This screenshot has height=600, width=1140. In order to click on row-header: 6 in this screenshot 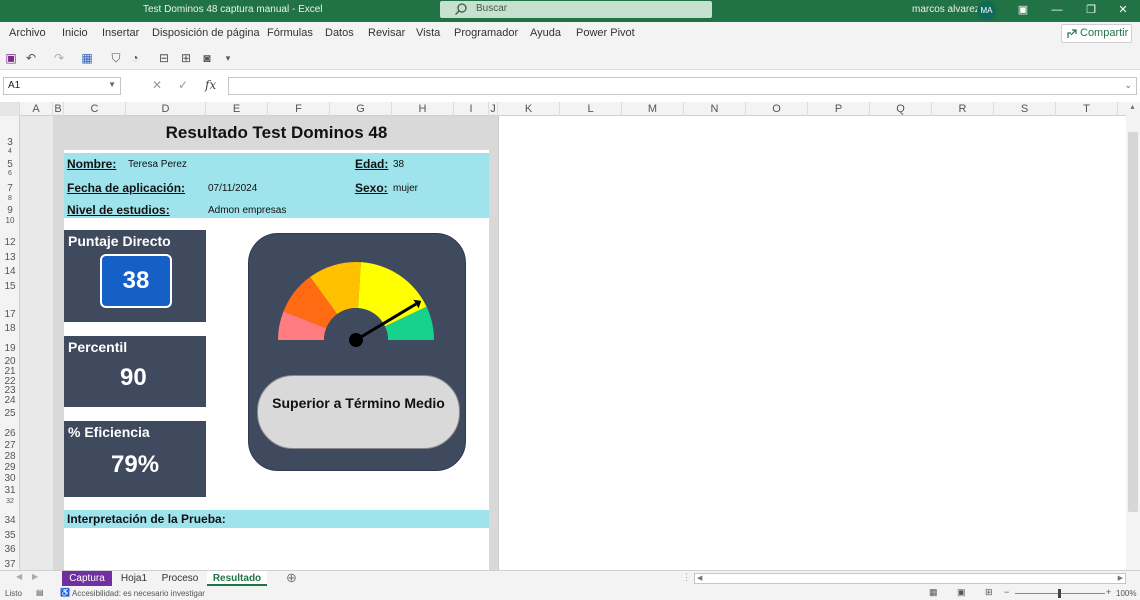, I will do `click(10, 173)`.